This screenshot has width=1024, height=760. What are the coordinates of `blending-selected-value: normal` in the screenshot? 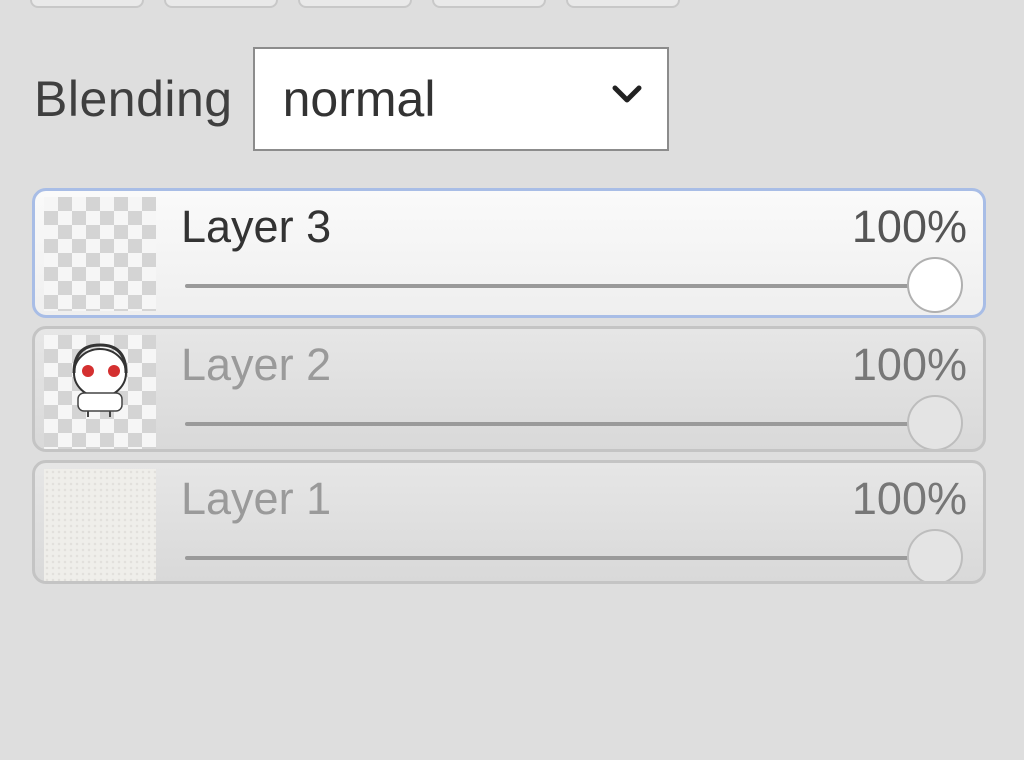 It's located at (359, 99).